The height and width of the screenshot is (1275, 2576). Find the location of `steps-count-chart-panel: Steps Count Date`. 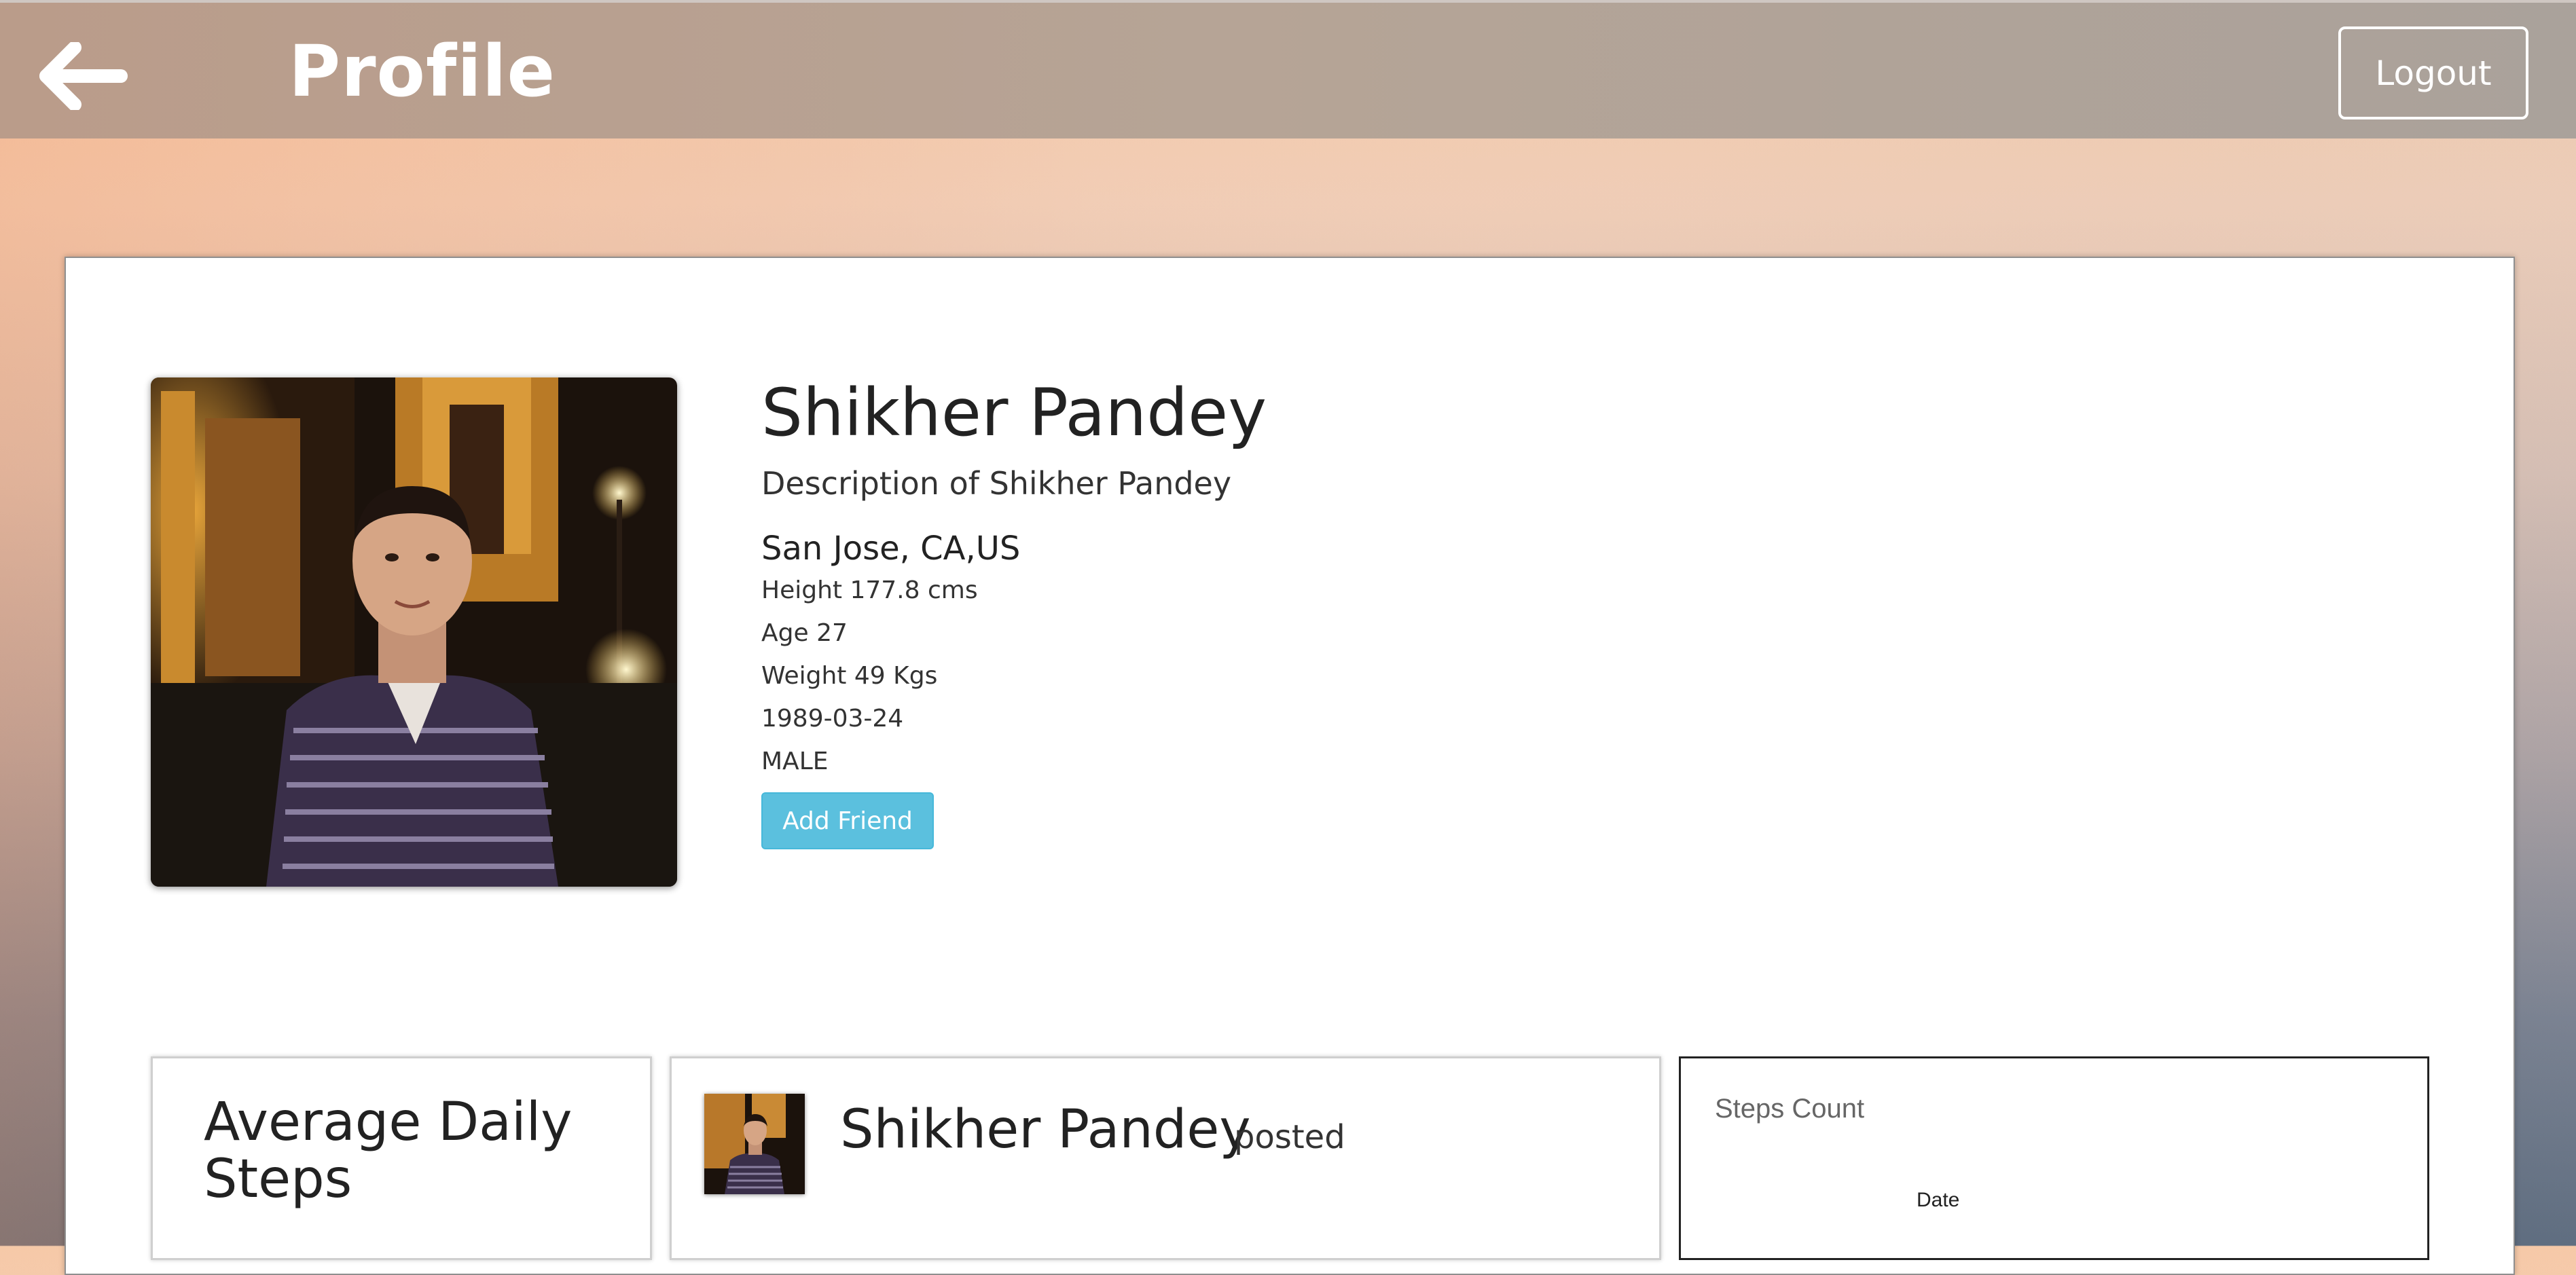

steps-count-chart-panel: Steps Count Date is located at coordinates (2054, 1158).